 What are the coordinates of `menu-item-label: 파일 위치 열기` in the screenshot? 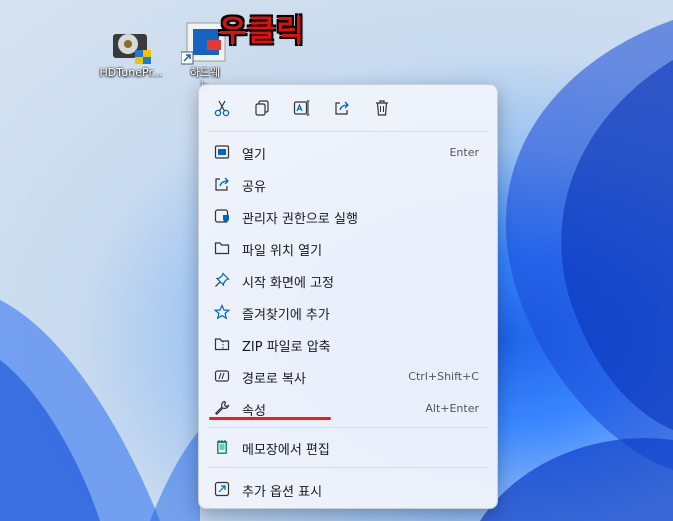 It's located at (282, 251).